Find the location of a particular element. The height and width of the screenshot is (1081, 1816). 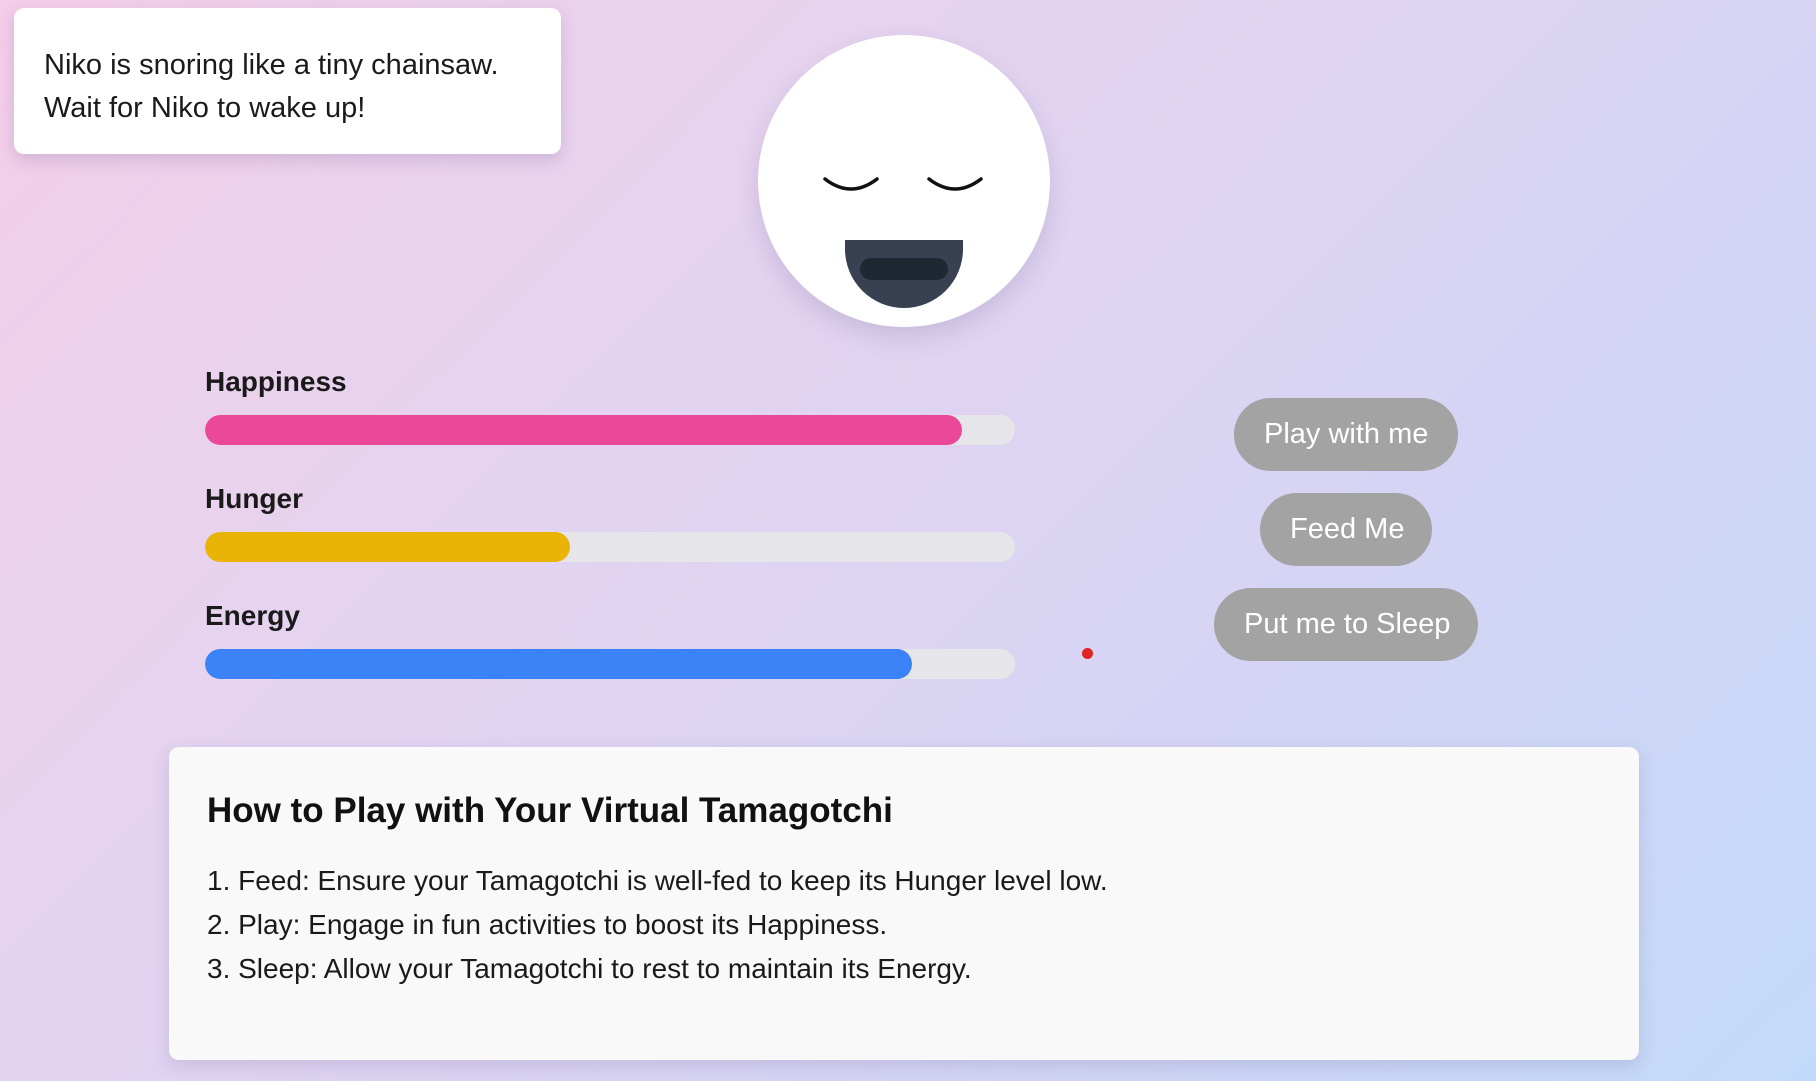

instructions-title: How to Play with Your Virtual Tamagotchi is located at coordinates (550, 810).